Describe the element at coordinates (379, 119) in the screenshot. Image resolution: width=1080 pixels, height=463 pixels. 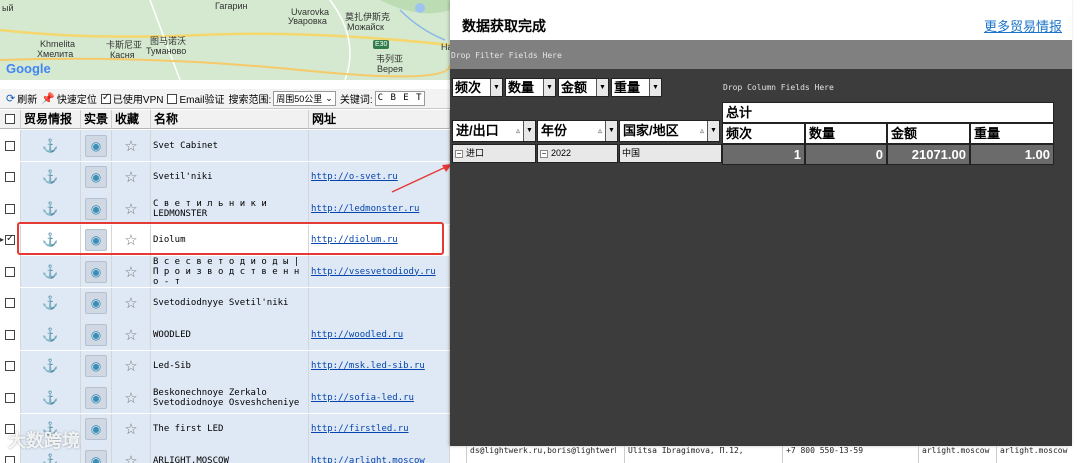
I see `header-url: 网址` at that location.